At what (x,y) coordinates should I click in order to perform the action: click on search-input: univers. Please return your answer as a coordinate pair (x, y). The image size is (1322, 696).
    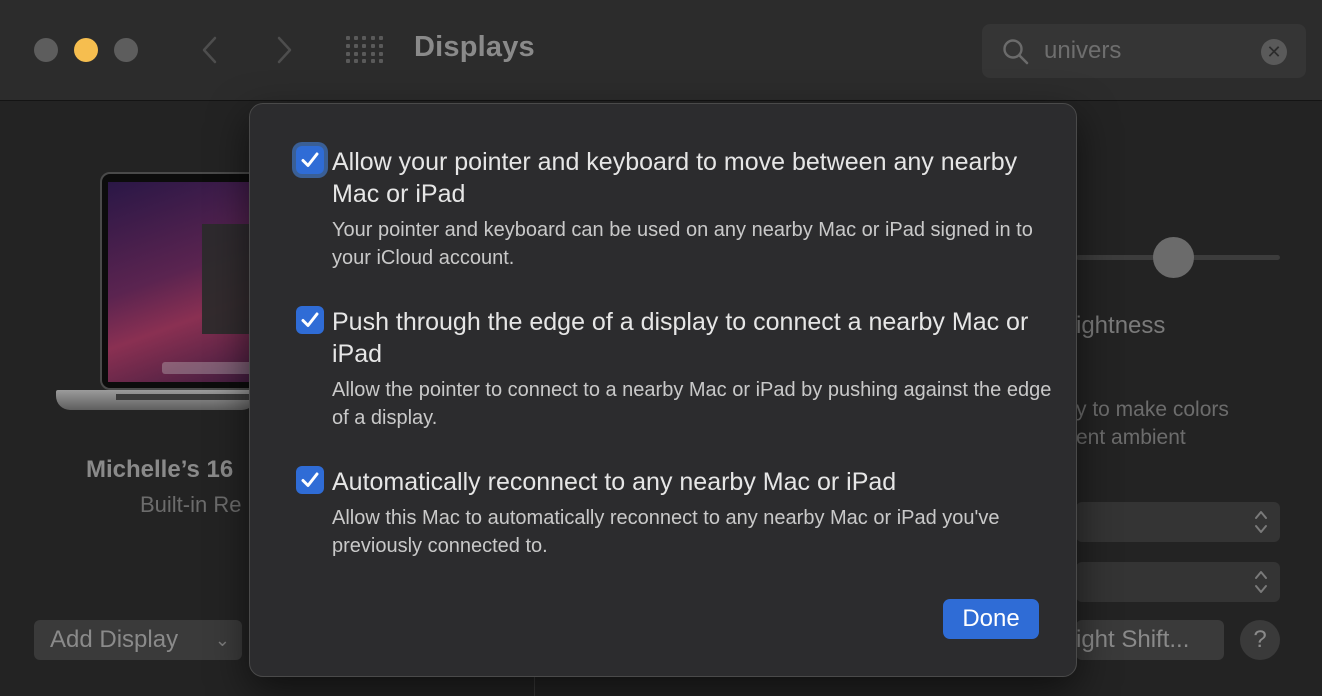
    Looking at the image, I should click on (1082, 51).